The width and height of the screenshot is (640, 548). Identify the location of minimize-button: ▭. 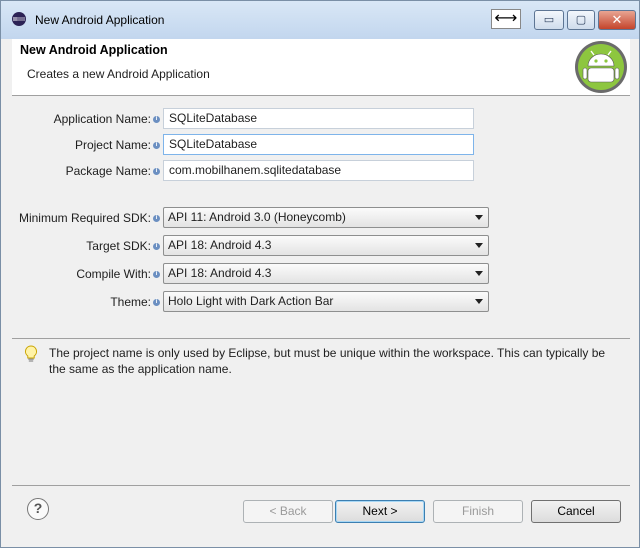
(549, 20).